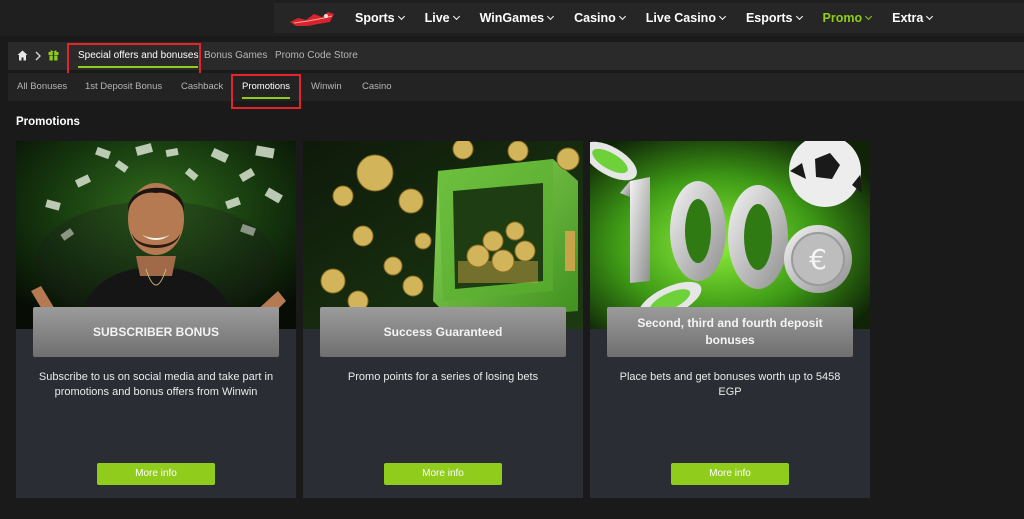 The image size is (1024, 519). I want to click on gift-icon, so click(53, 55).